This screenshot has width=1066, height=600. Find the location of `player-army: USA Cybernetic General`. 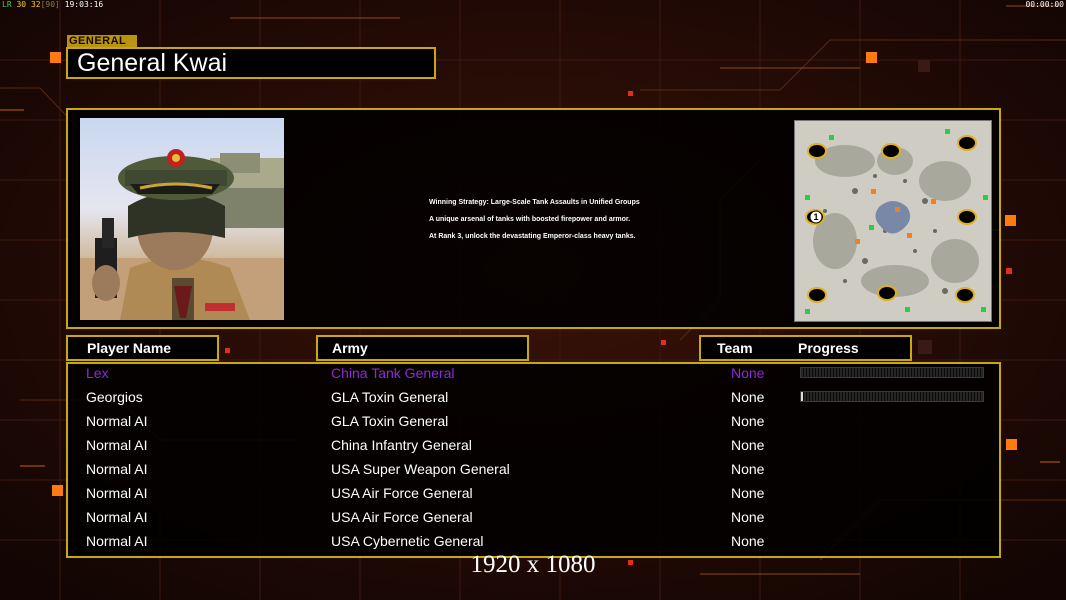

player-army: USA Cybernetic General is located at coordinates (407, 541).